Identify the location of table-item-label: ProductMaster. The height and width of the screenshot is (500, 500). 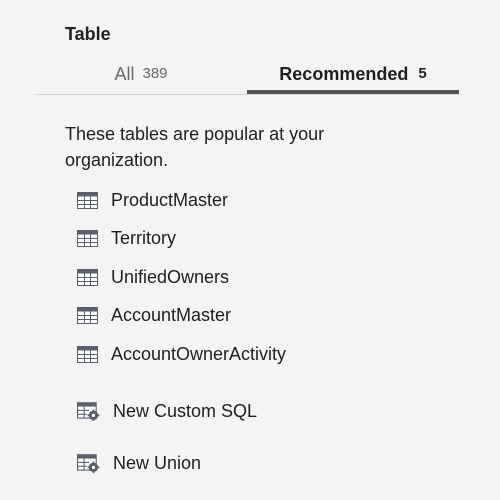
(170, 199).